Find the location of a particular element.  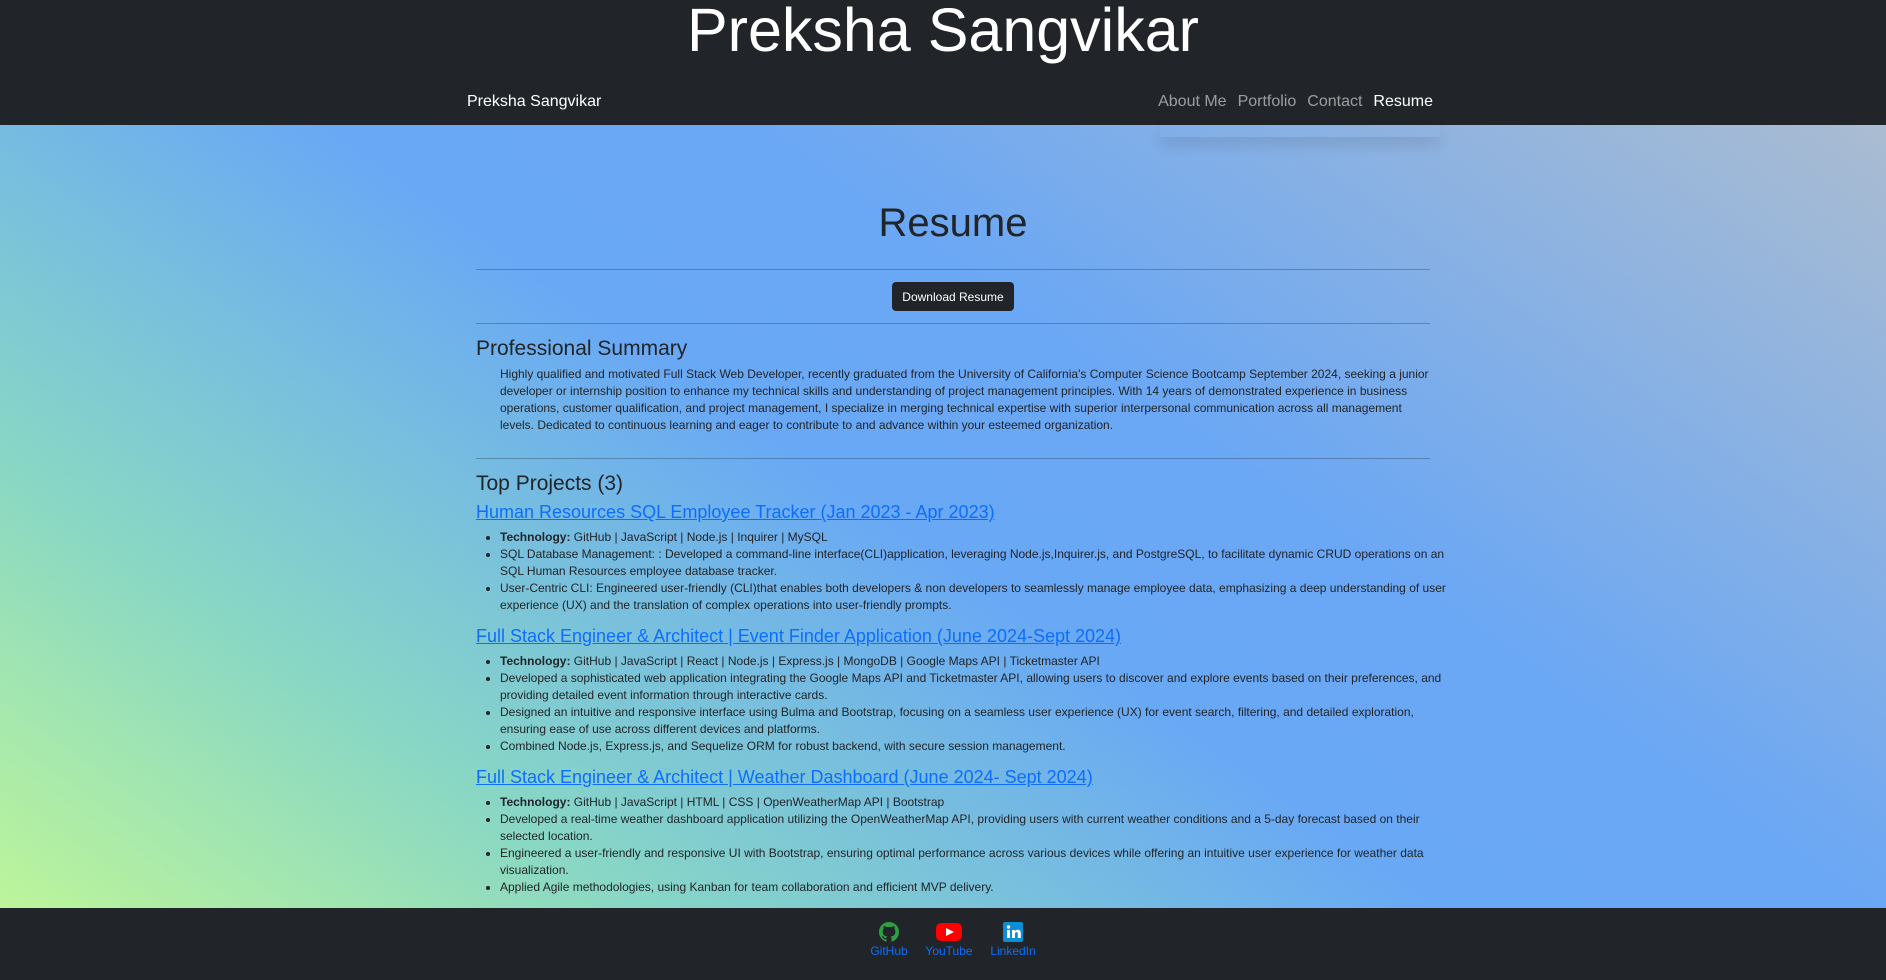

nav-shadow is located at coordinates (1300, 131).